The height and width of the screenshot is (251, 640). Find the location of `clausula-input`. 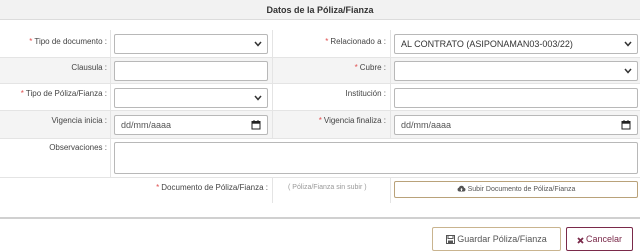

clausula-input is located at coordinates (191, 71).